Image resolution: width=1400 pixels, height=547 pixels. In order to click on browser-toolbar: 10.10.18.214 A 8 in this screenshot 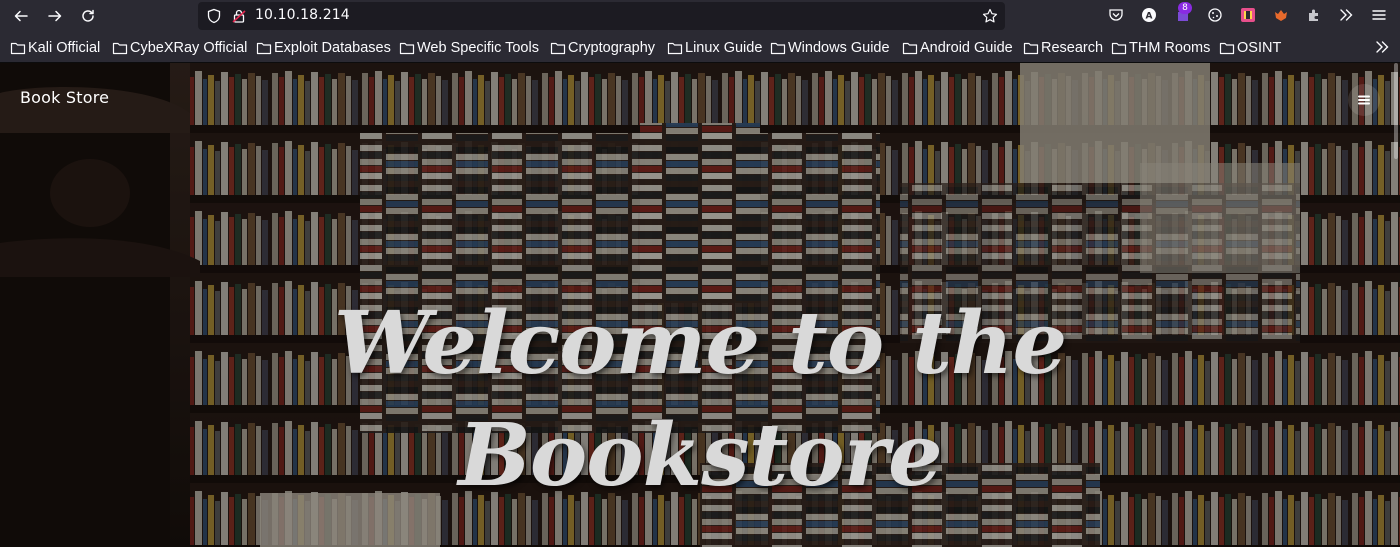, I will do `click(700, 16)`.